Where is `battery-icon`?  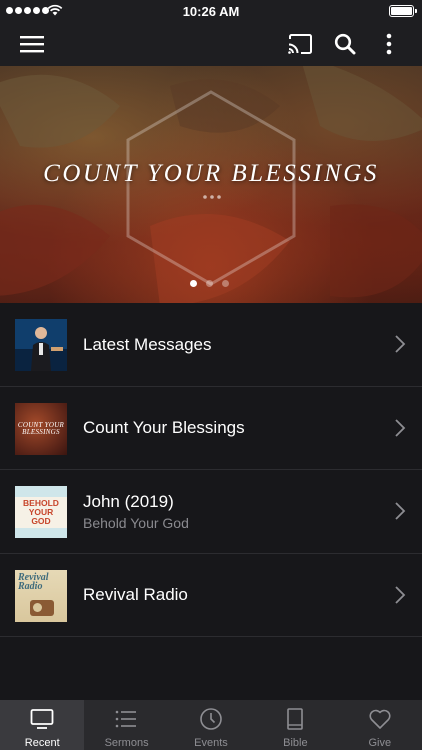
battery-icon is located at coordinates (403, 11).